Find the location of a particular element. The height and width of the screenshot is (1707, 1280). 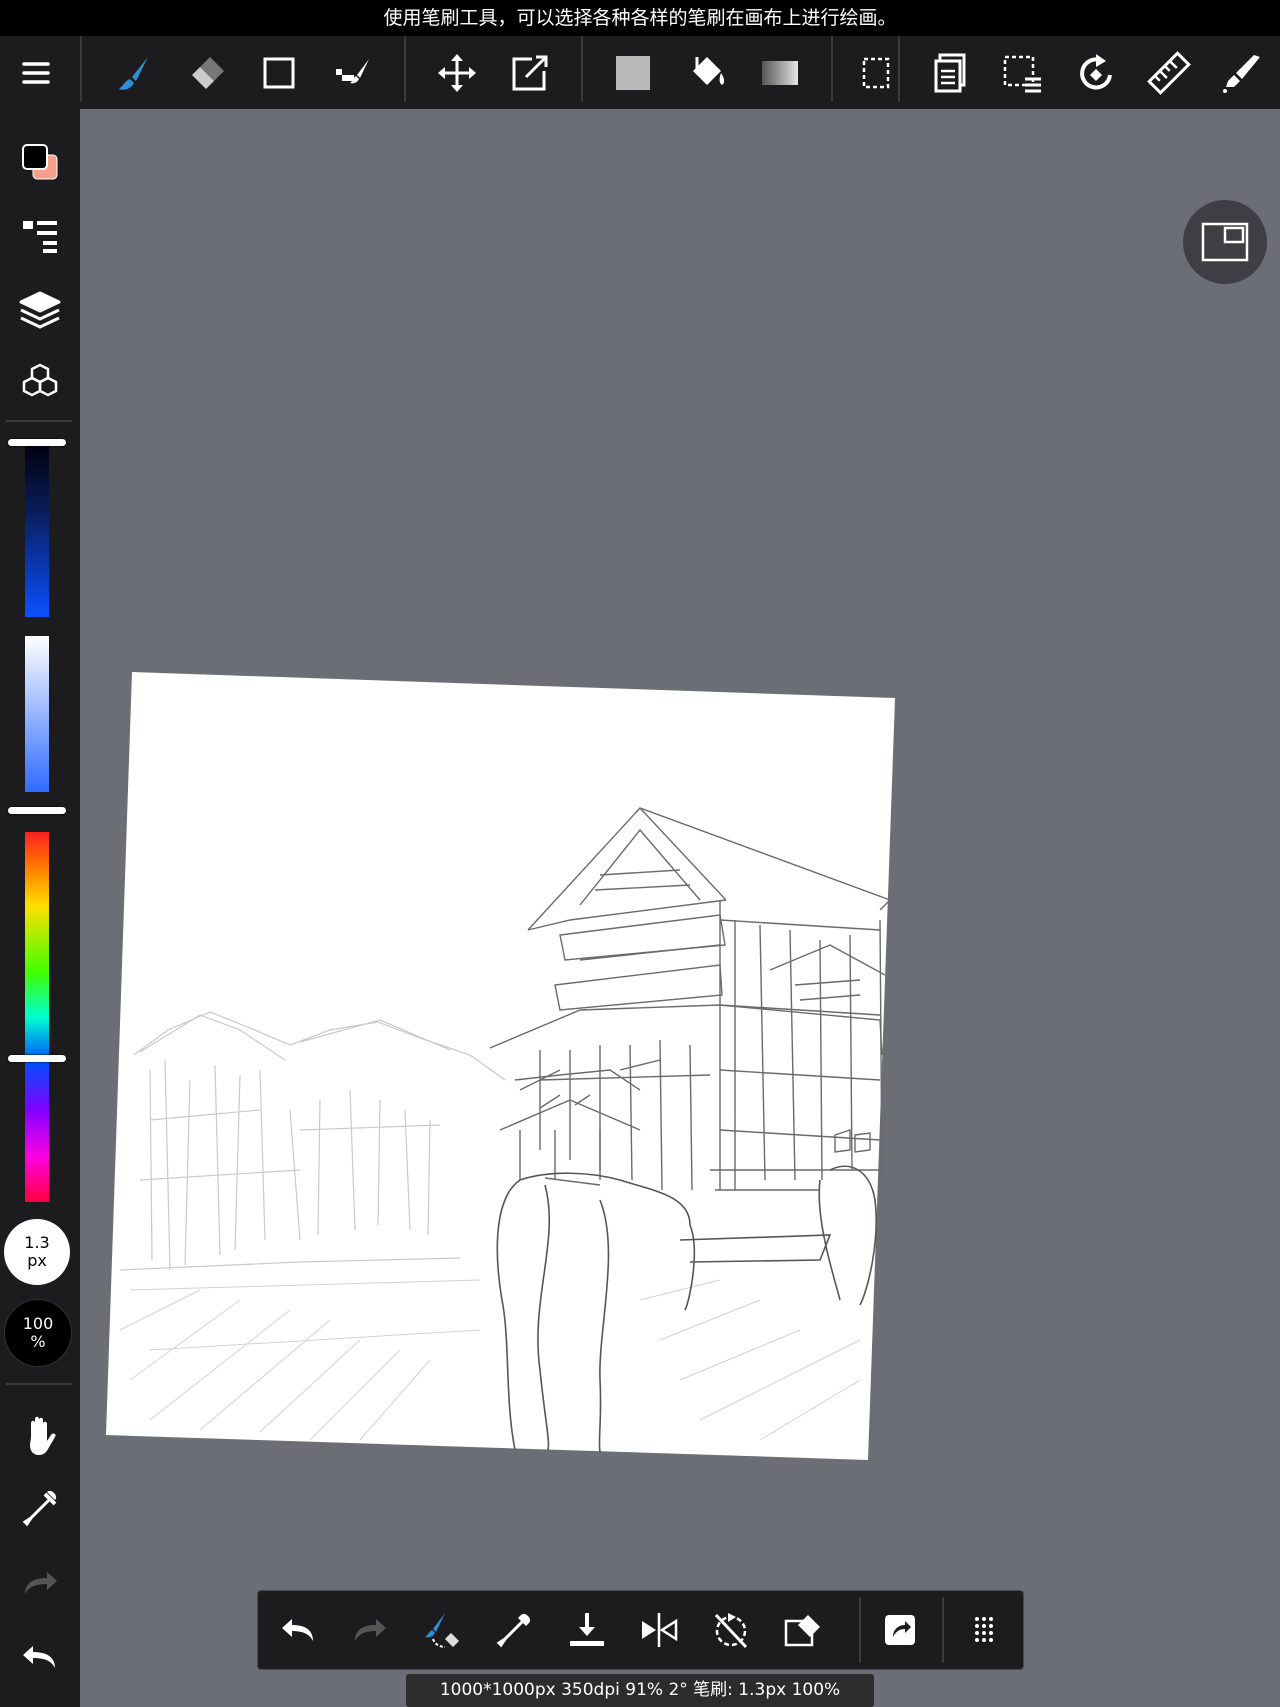

grid-menu-icon is located at coordinates (984, 1630).